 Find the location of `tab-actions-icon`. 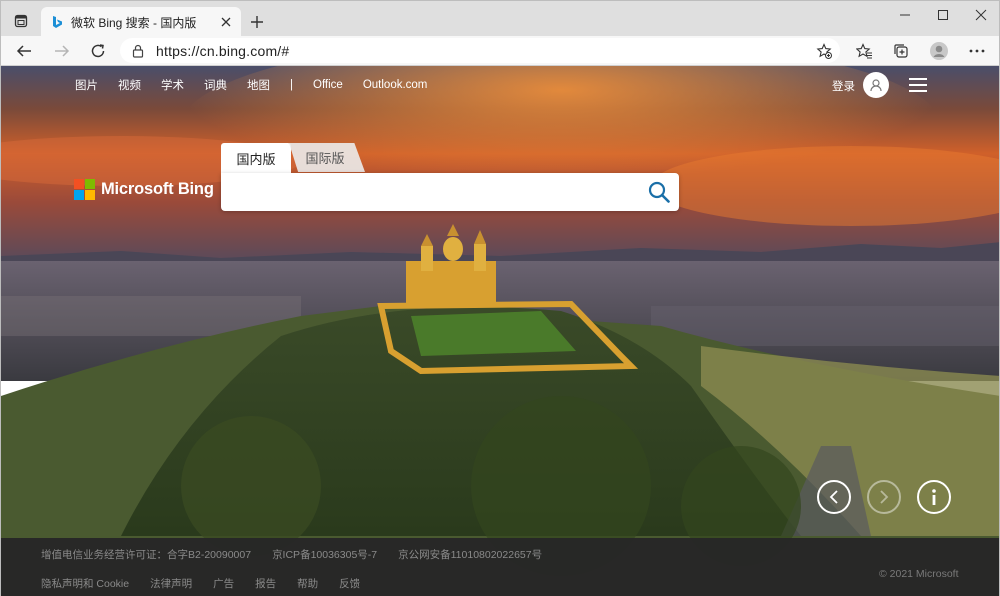

tab-actions-icon is located at coordinates (21, 21).